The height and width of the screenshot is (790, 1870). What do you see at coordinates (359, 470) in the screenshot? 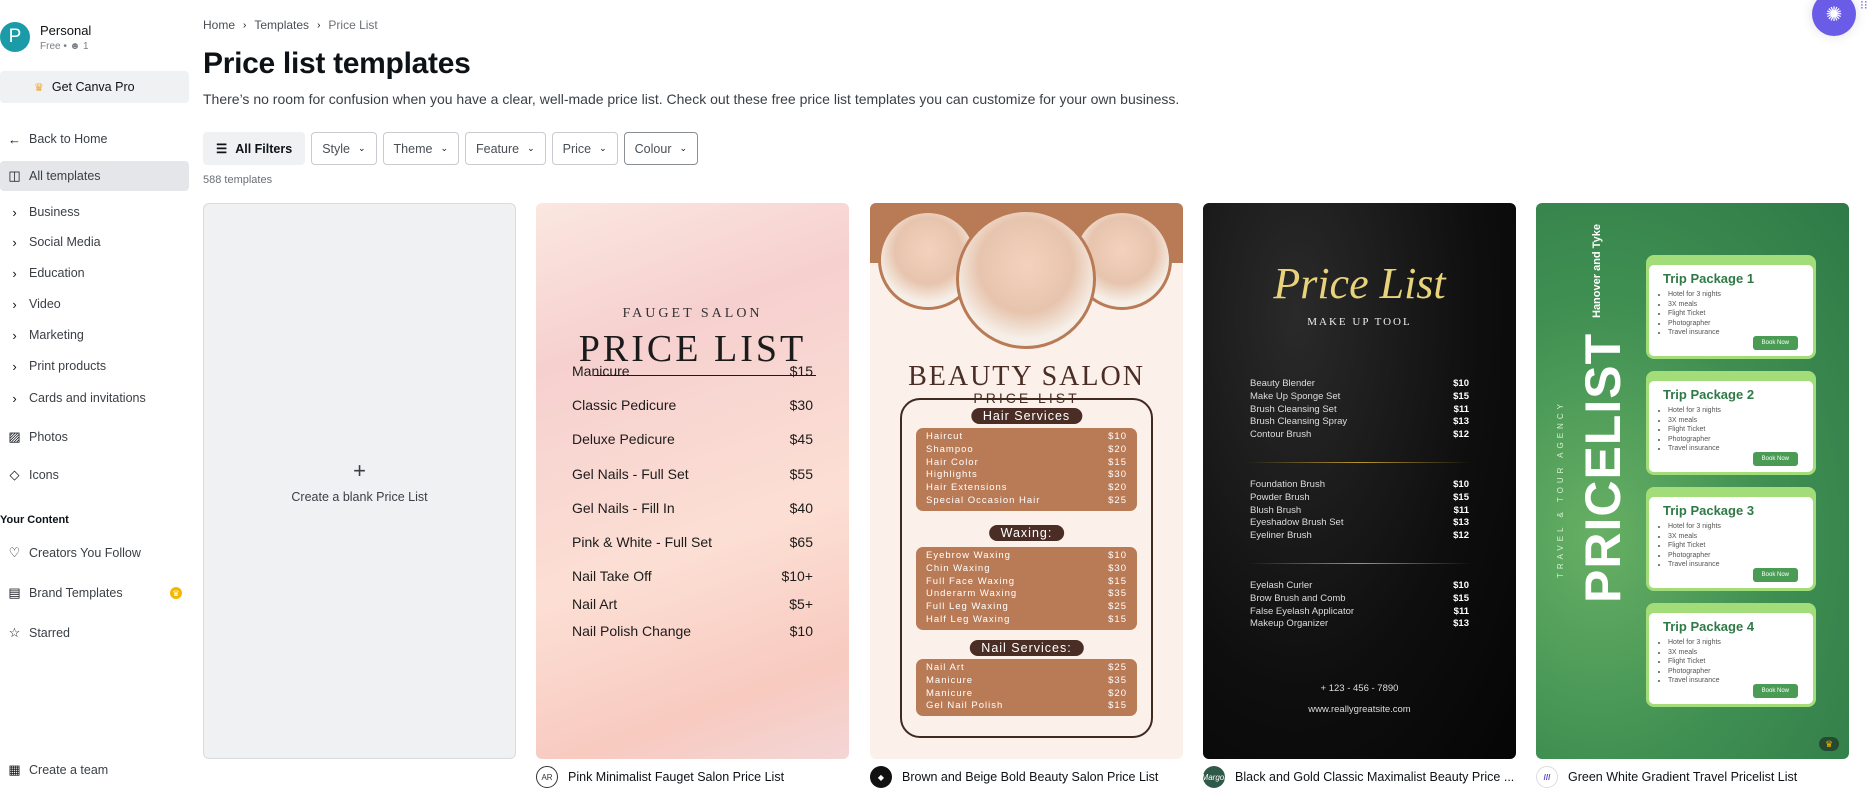
I see `plus-icon: +` at bounding box center [359, 470].